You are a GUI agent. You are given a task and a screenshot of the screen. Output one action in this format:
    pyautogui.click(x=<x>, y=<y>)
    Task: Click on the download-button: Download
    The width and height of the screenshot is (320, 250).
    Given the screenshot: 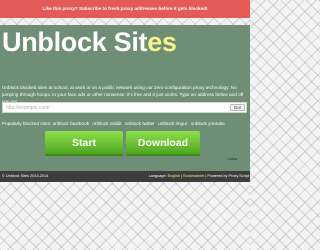 What is the action you would take?
    pyautogui.click(x=163, y=143)
    